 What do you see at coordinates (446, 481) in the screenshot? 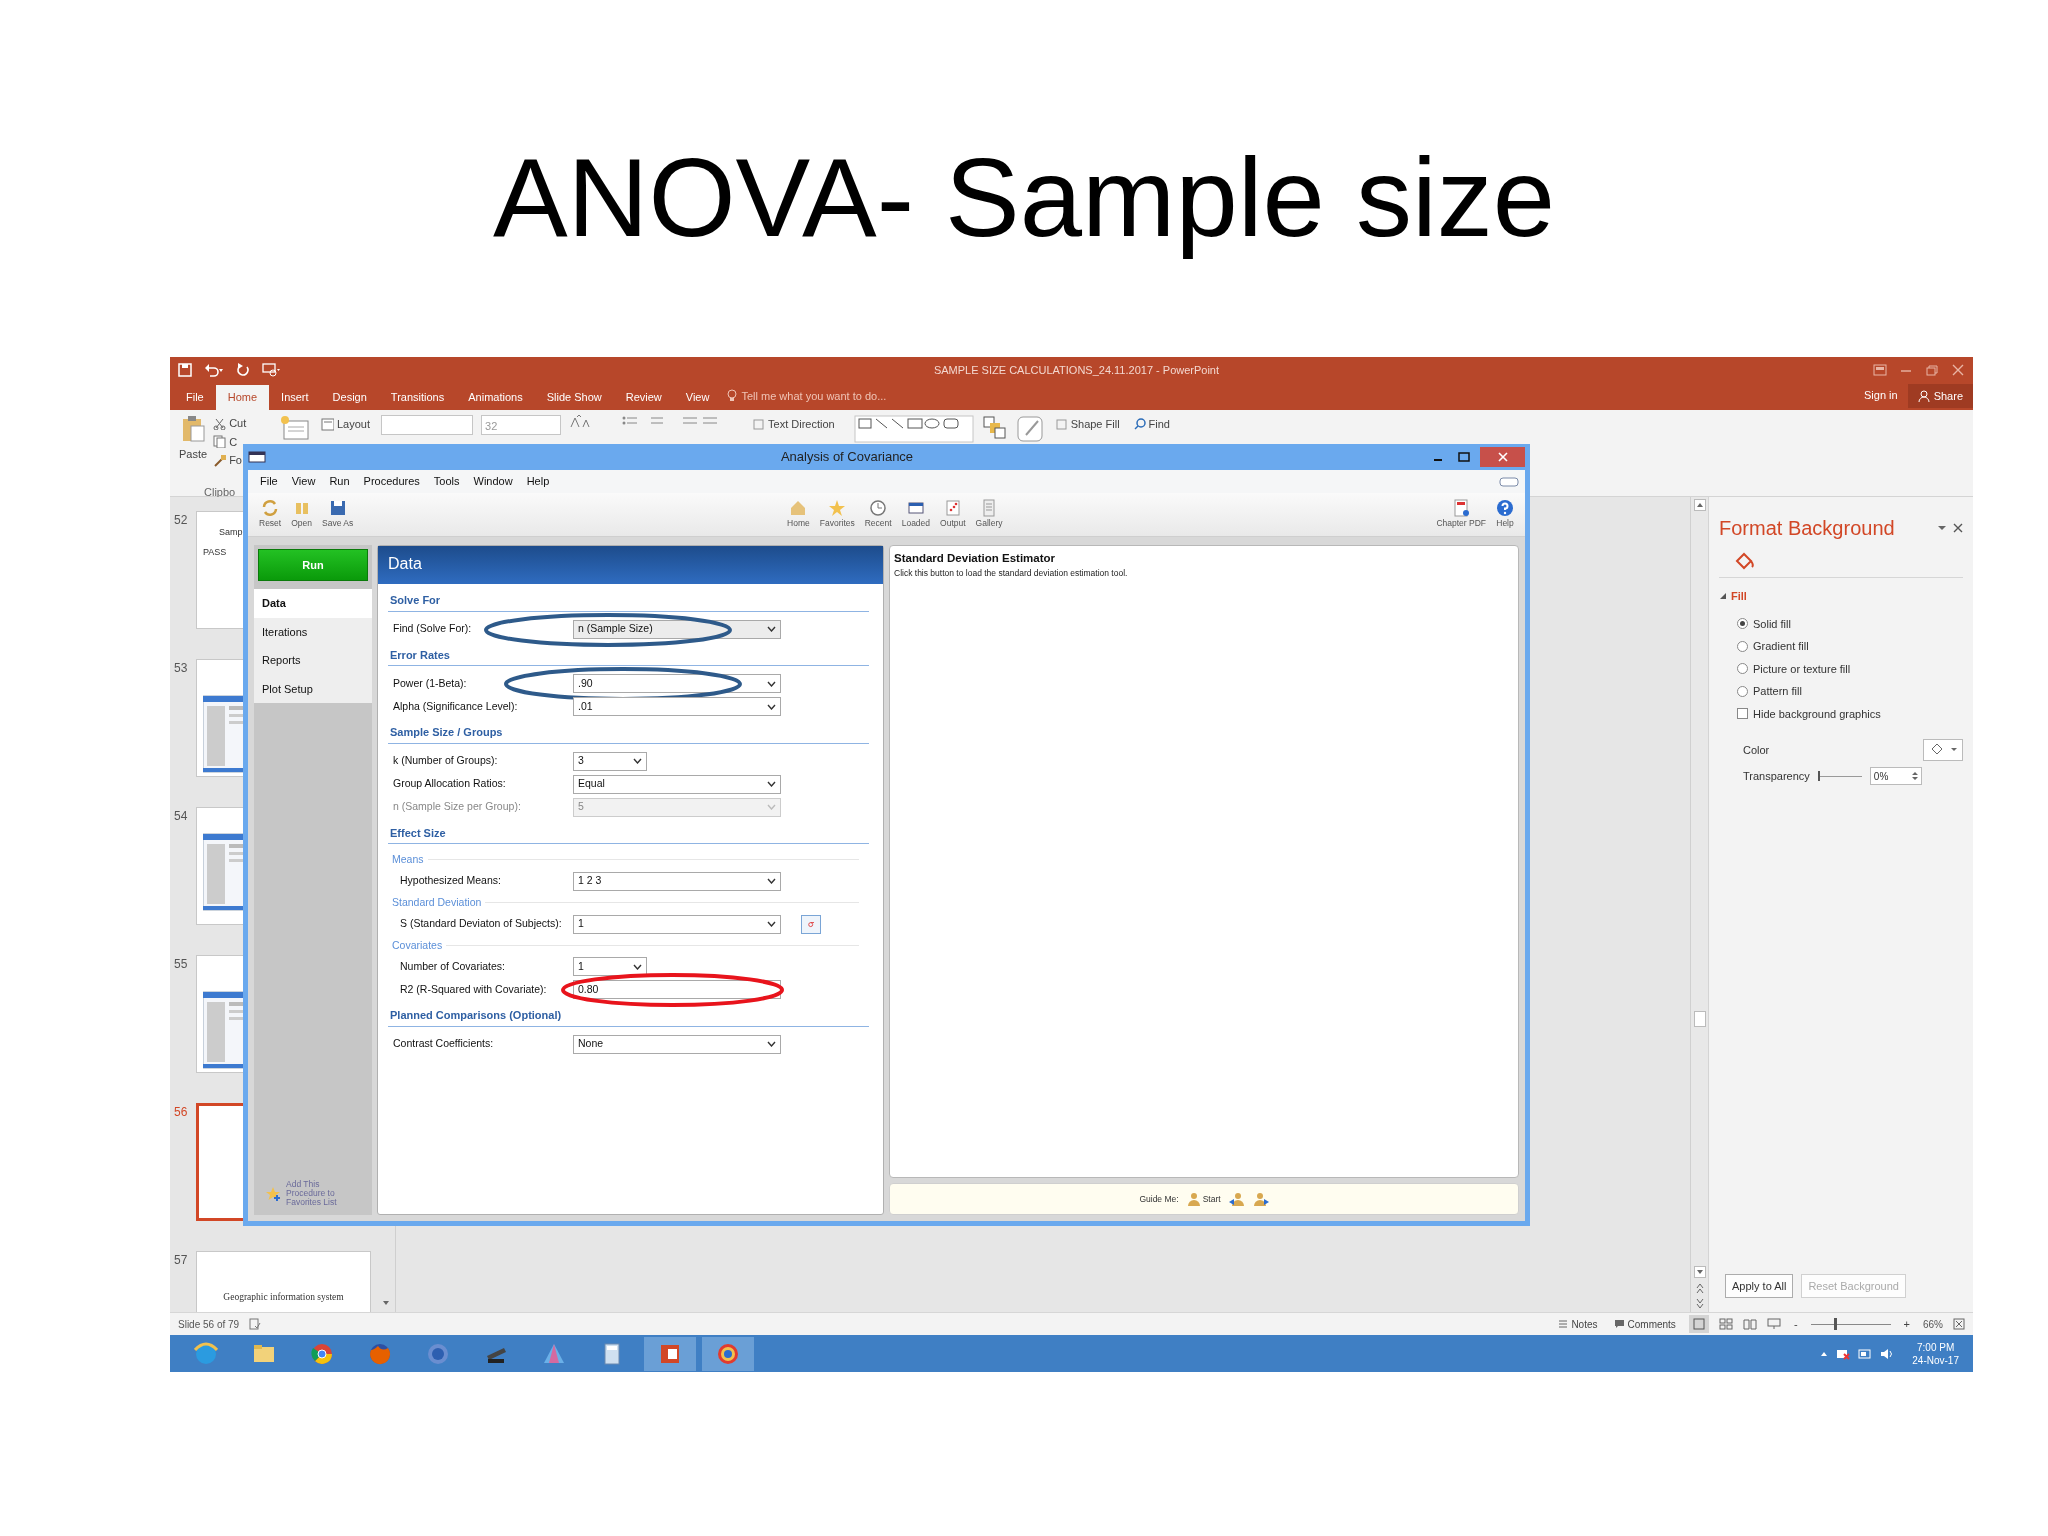
I see `menu-item: Tools` at bounding box center [446, 481].